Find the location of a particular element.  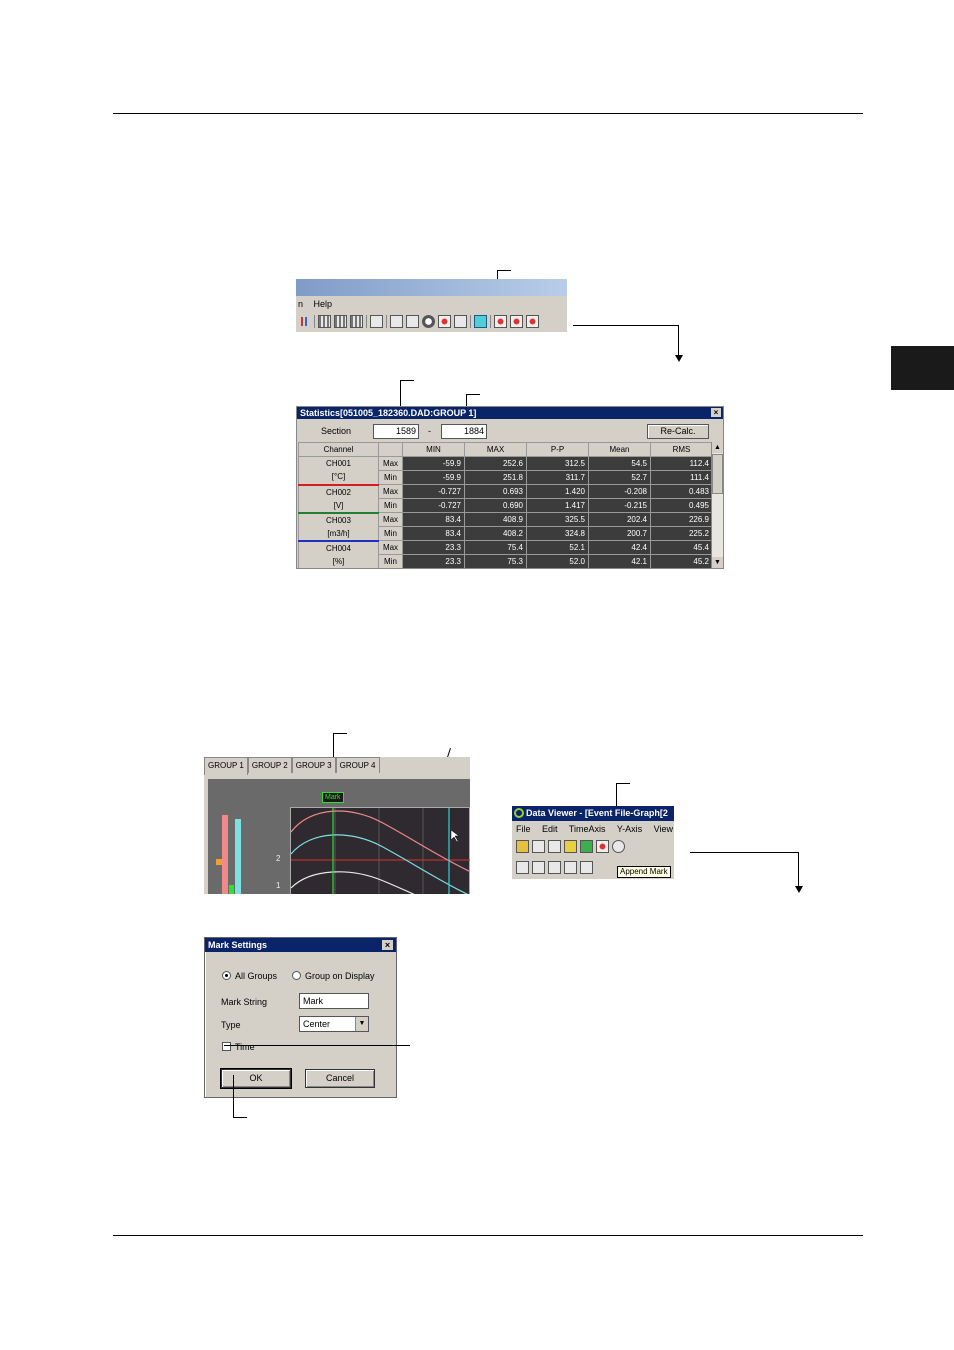

menu-item-edit: Edit is located at coordinates (550, 829).